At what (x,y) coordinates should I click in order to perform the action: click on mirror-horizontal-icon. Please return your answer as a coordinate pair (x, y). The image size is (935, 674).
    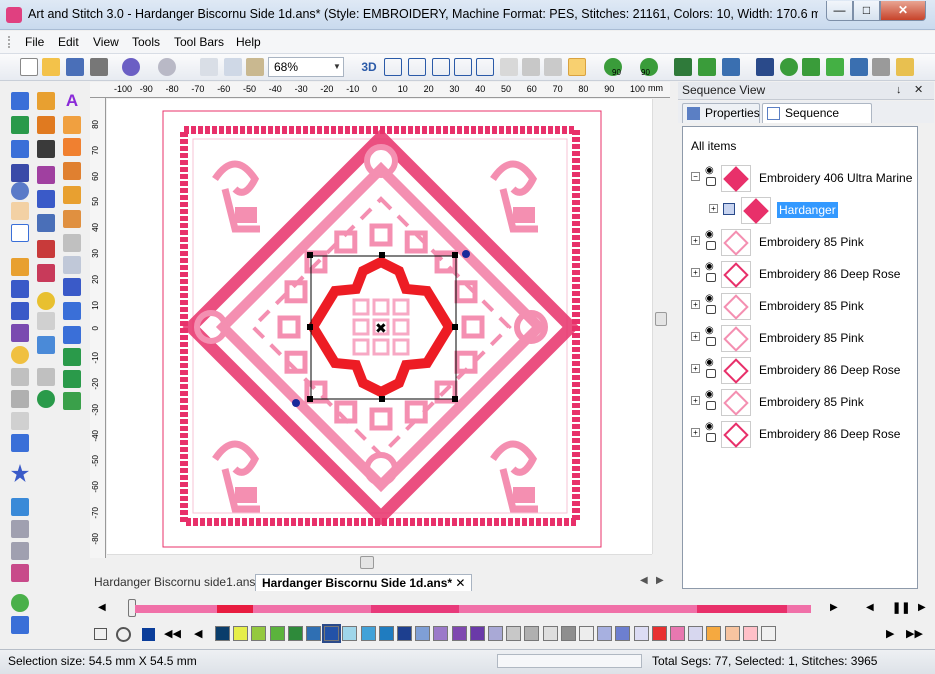
    Looking at the image, I should click on (707, 67).